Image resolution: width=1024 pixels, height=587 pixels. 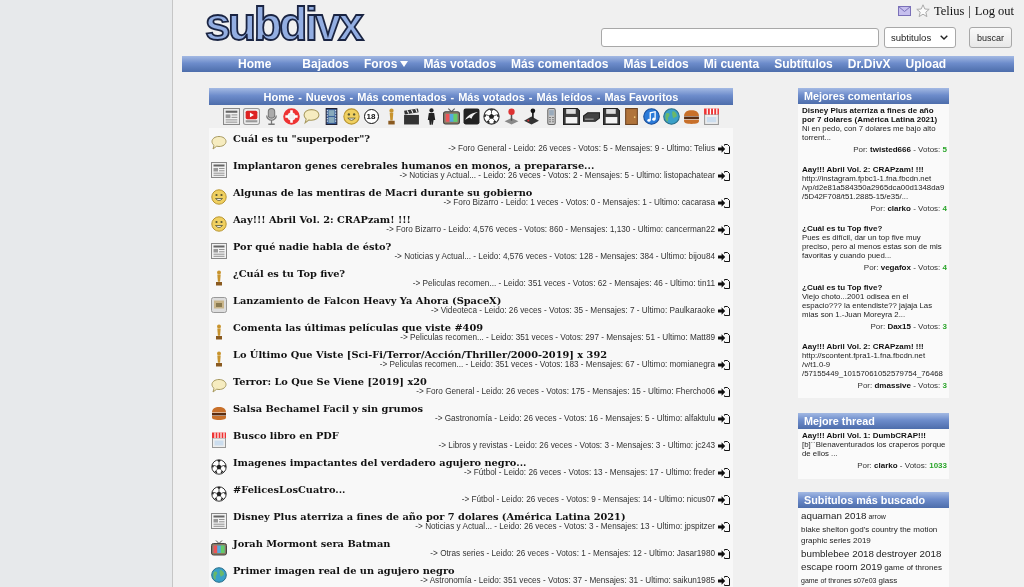 I want to click on search-button: buscar, so click(x=990, y=37).